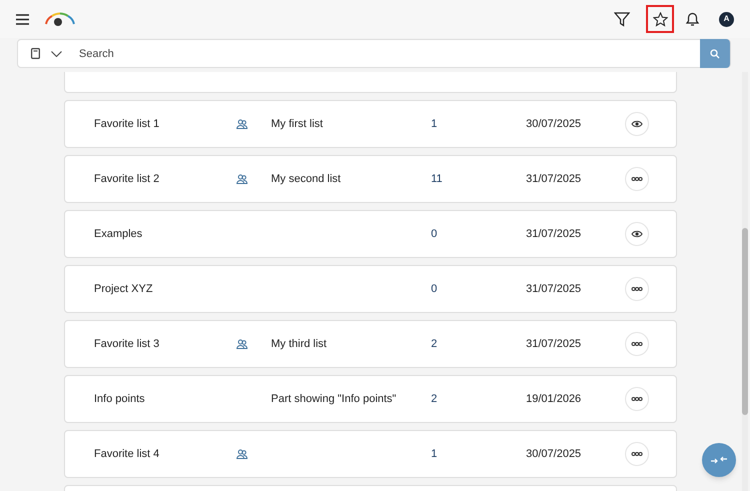 The image size is (750, 491). I want to click on list-name: Info points, so click(119, 398).